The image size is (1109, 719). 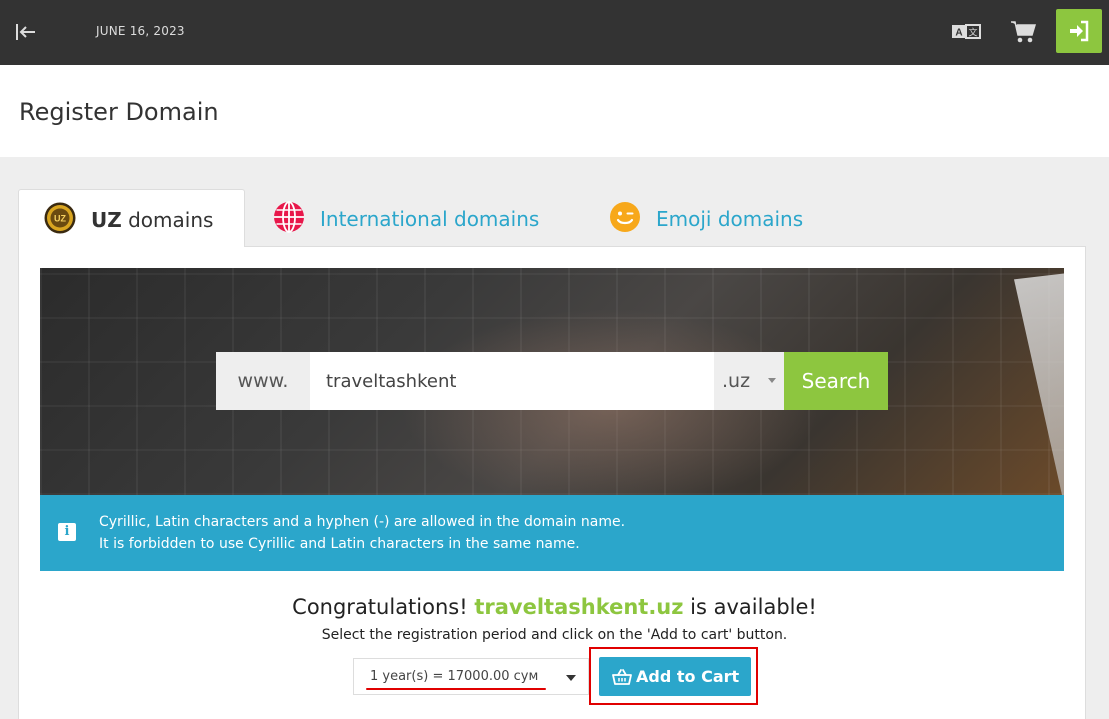 I want to click on domain-input, so click(x=512, y=381).